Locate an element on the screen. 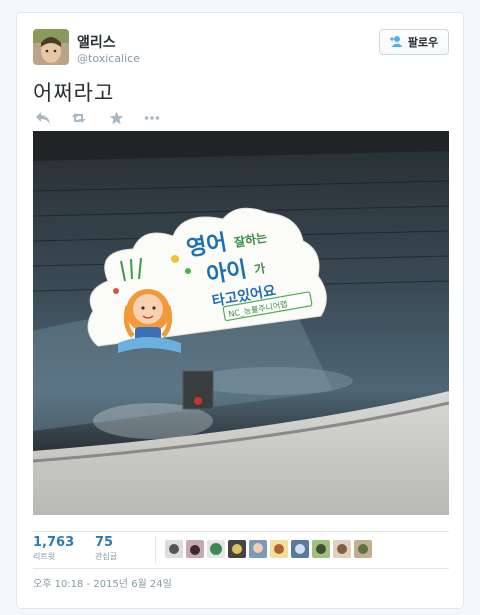 The width and height of the screenshot is (480, 615). author-handle: @toxicalice is located at coordinates (108, 58).